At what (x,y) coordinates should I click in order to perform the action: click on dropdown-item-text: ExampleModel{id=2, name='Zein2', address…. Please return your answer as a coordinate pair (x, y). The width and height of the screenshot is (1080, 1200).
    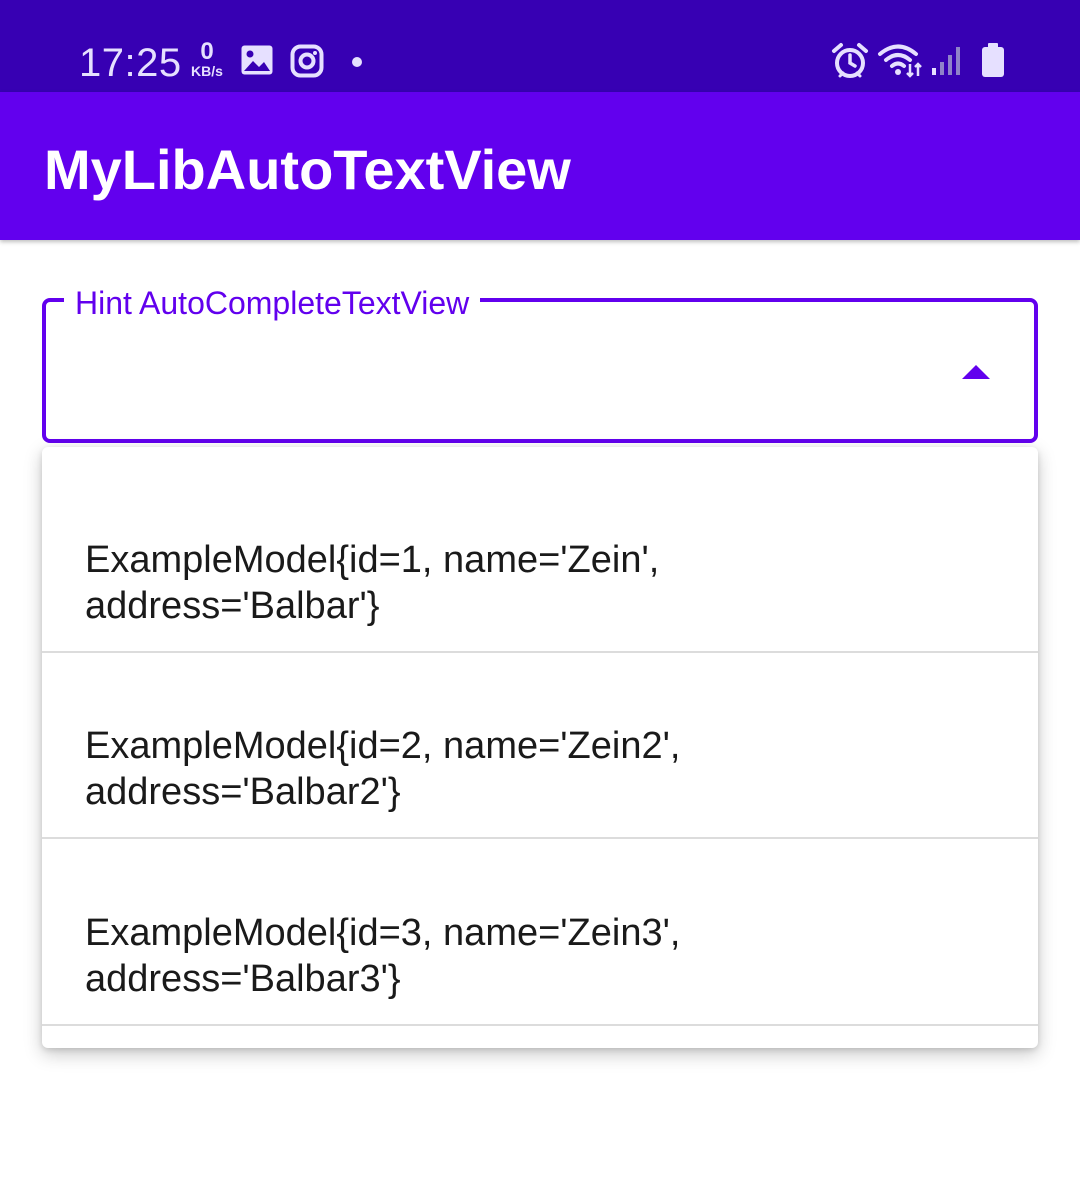
    Looking at the image, I should click on (525, 769).